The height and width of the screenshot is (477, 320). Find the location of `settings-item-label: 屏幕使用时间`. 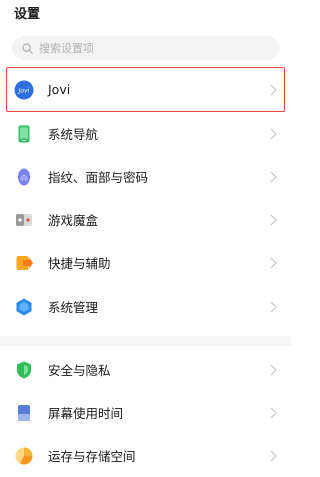

settings-item-label: 屏幕使用时间 is located at coordinates (86, 413).